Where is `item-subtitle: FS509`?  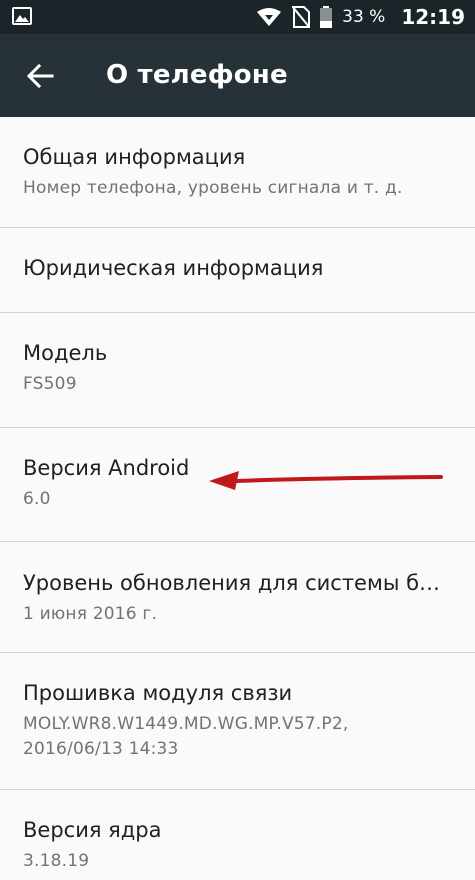 item-subtitle: FS509 is located at coordinates (50, 384).